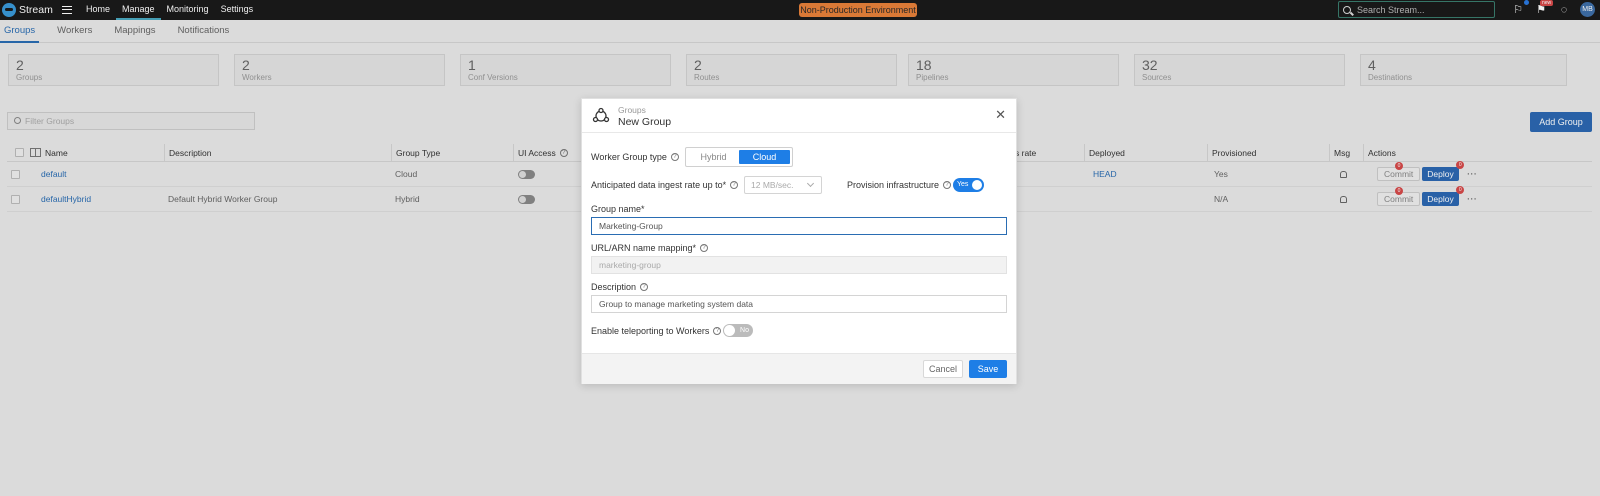  I want to click on ingest-rate-label: Anticipated data ingest rate up to* ?, so click(665, 185).